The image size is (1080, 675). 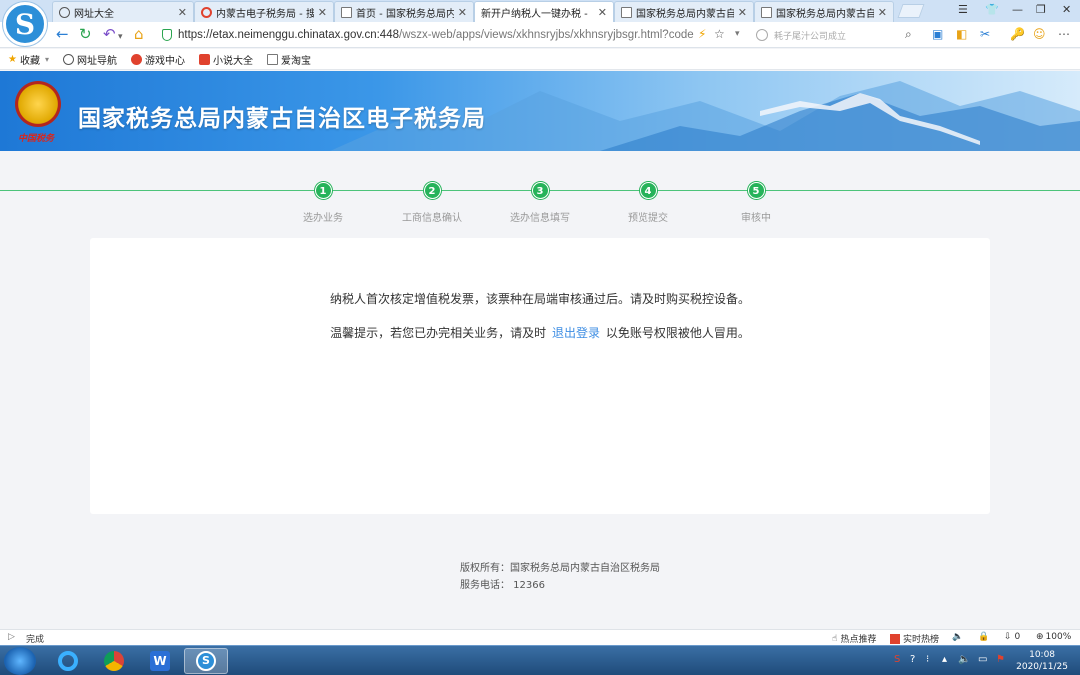 What do you see at coordinates (120, 37) in the screenshot?
I see `undo-dropdown-icon: ▾` at bounding box center [120, 37].